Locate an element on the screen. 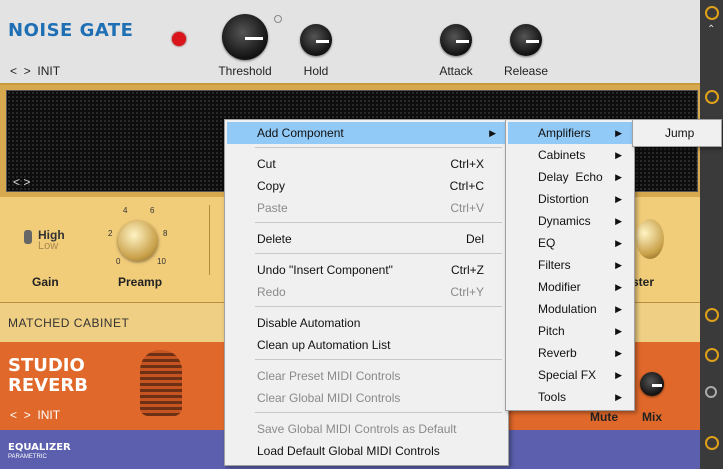 The height and width of the screenshot is (469, 723). mix-label: Mix is located at coordinates (652, 417).